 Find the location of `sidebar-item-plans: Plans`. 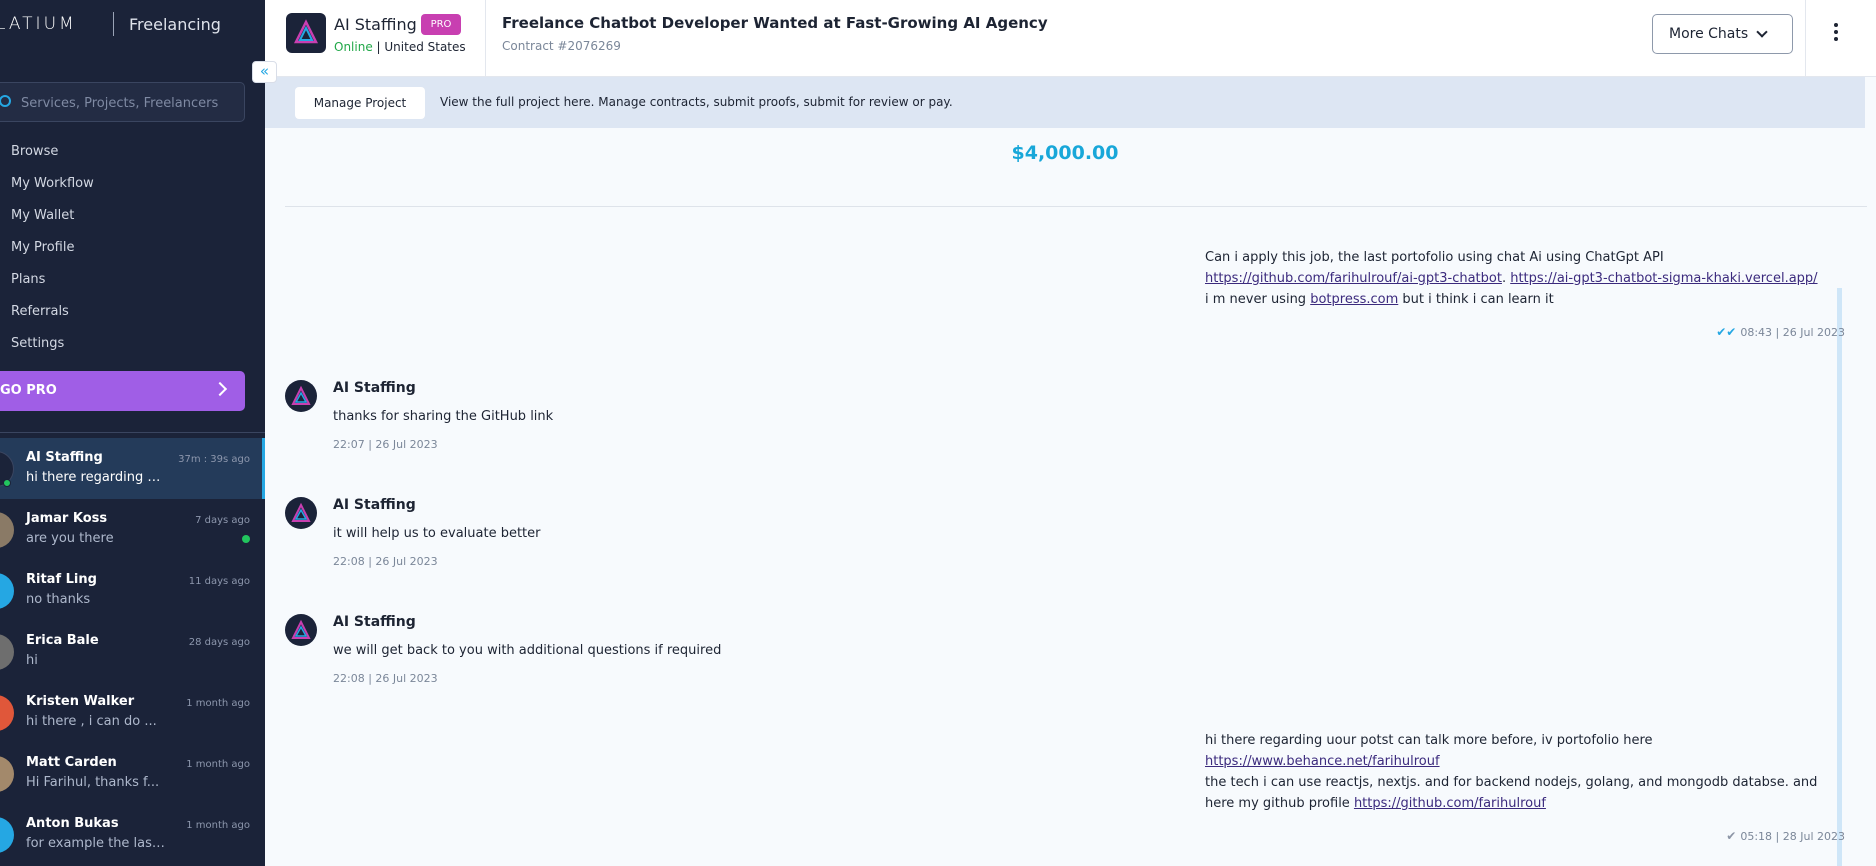

sidebar-item-plans: Plans is located at coordinates (52, 284).